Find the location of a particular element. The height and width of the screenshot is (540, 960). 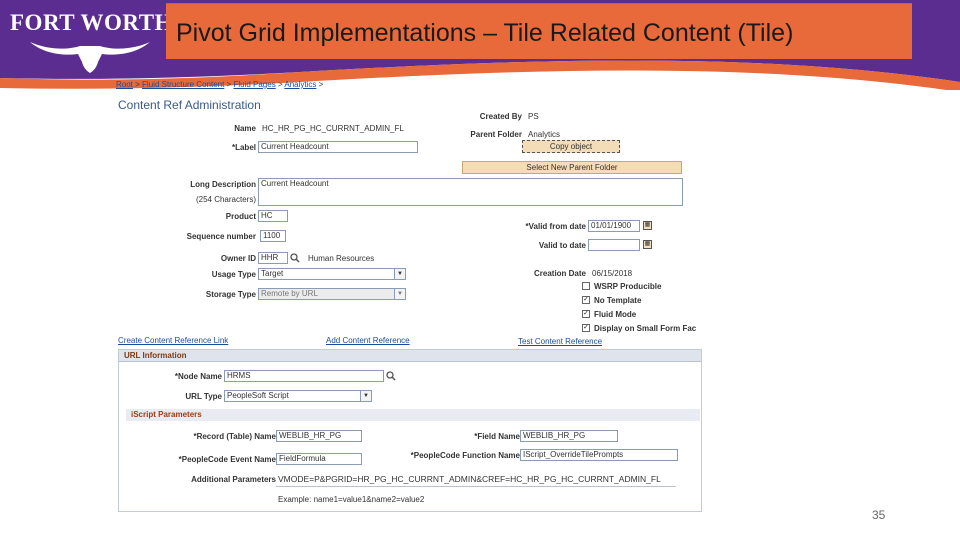

test-content-reference-link: Test Content Reference is located at coordinates (560, 341).